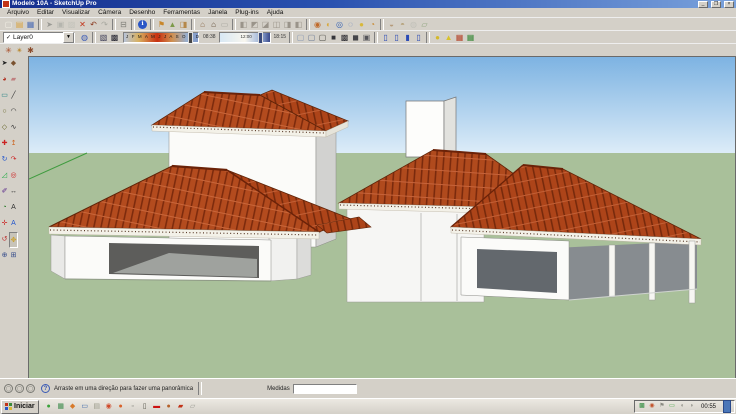 Image resolution: width=736 pixels, height=414 pixels. I want to click on select-arrow-icon: ➤, so click(49, 24).